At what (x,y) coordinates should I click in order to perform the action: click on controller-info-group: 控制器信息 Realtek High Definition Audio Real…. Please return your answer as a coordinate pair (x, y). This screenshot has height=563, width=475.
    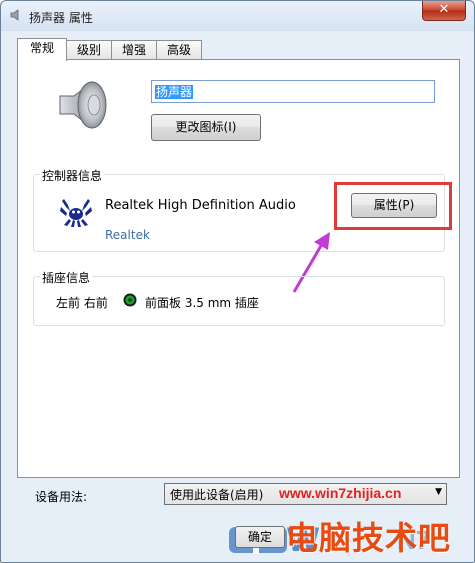
    Looking at the image, I should click on (242, 209).